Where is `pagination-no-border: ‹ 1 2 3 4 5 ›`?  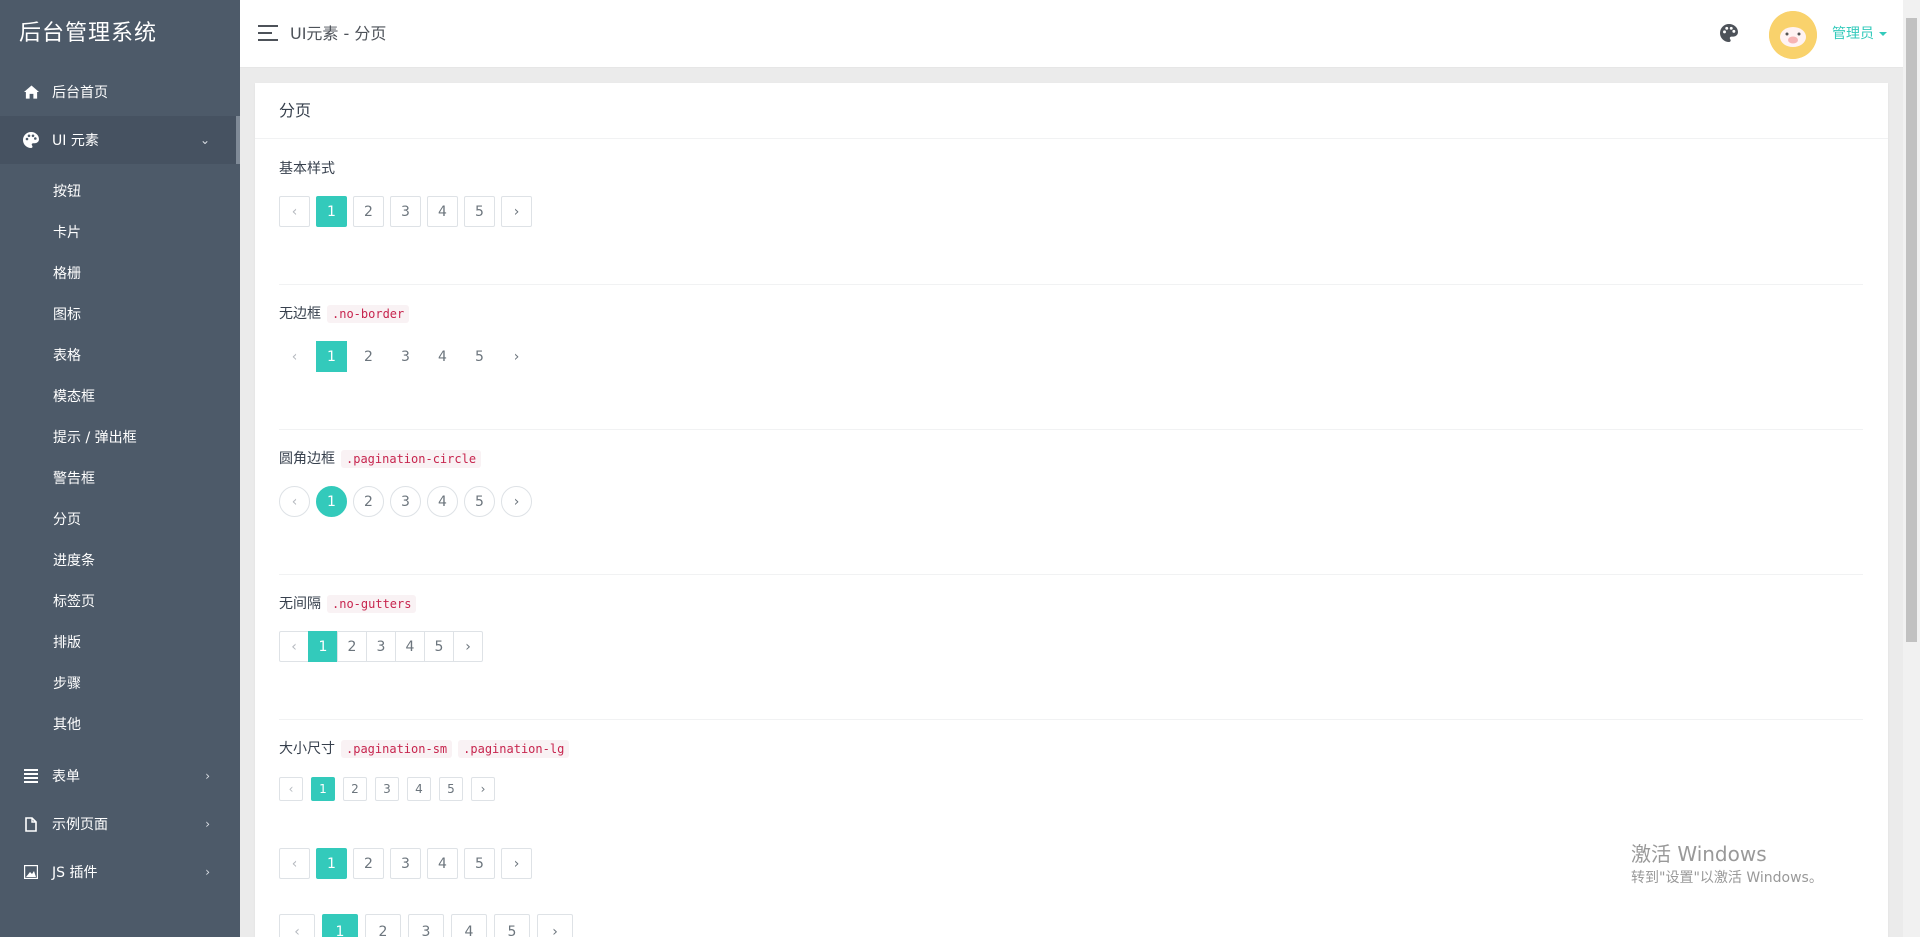 pagination-no-border: ‹ 1 2 3 4 5 › is located at coordinates (408, 356).